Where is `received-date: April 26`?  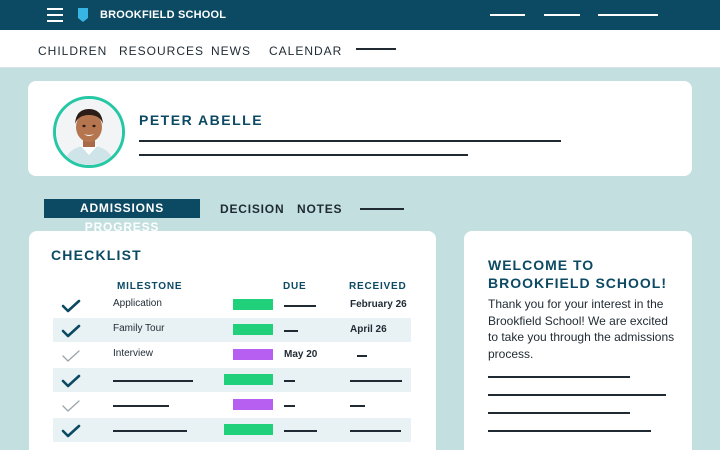 received-date: April 26 is located at coordinates (368, 329).